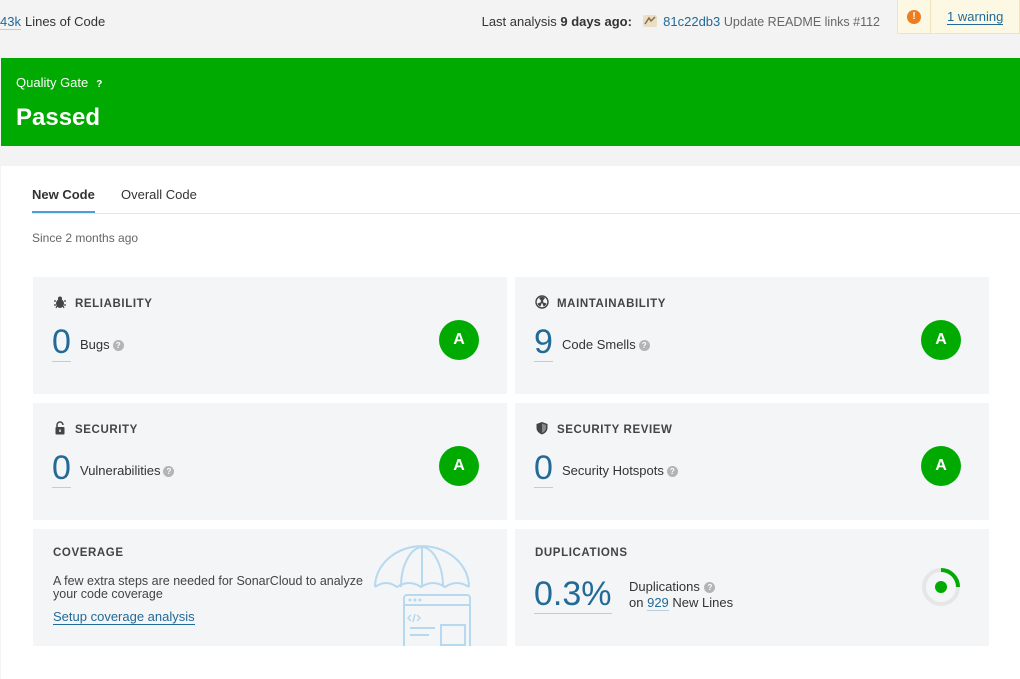  What do you see at coordinates (10, 22) in the screenshot?
I see `loc-value-link: 43k` at bounding box center [10, 22].